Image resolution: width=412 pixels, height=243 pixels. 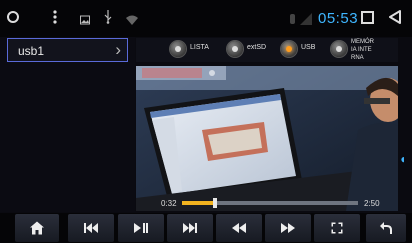 I want to click on progress-knob, so click(x=215, y=203).